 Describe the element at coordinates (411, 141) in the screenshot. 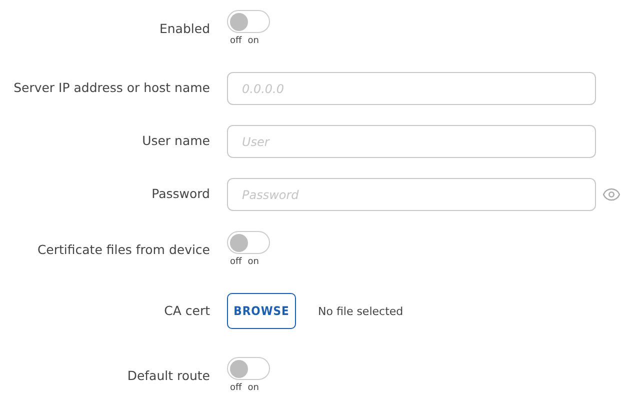

I see `text-field: User` at that location.